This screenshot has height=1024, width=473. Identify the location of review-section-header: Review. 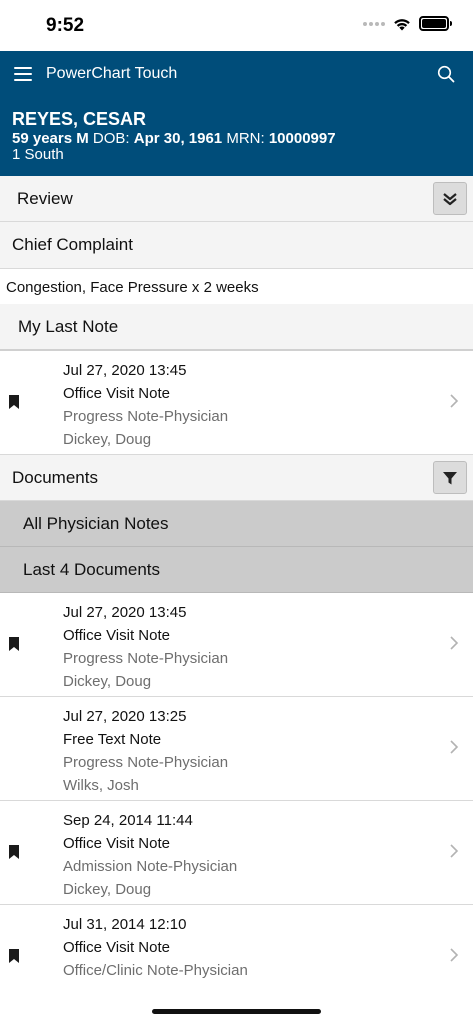
(236, 199).